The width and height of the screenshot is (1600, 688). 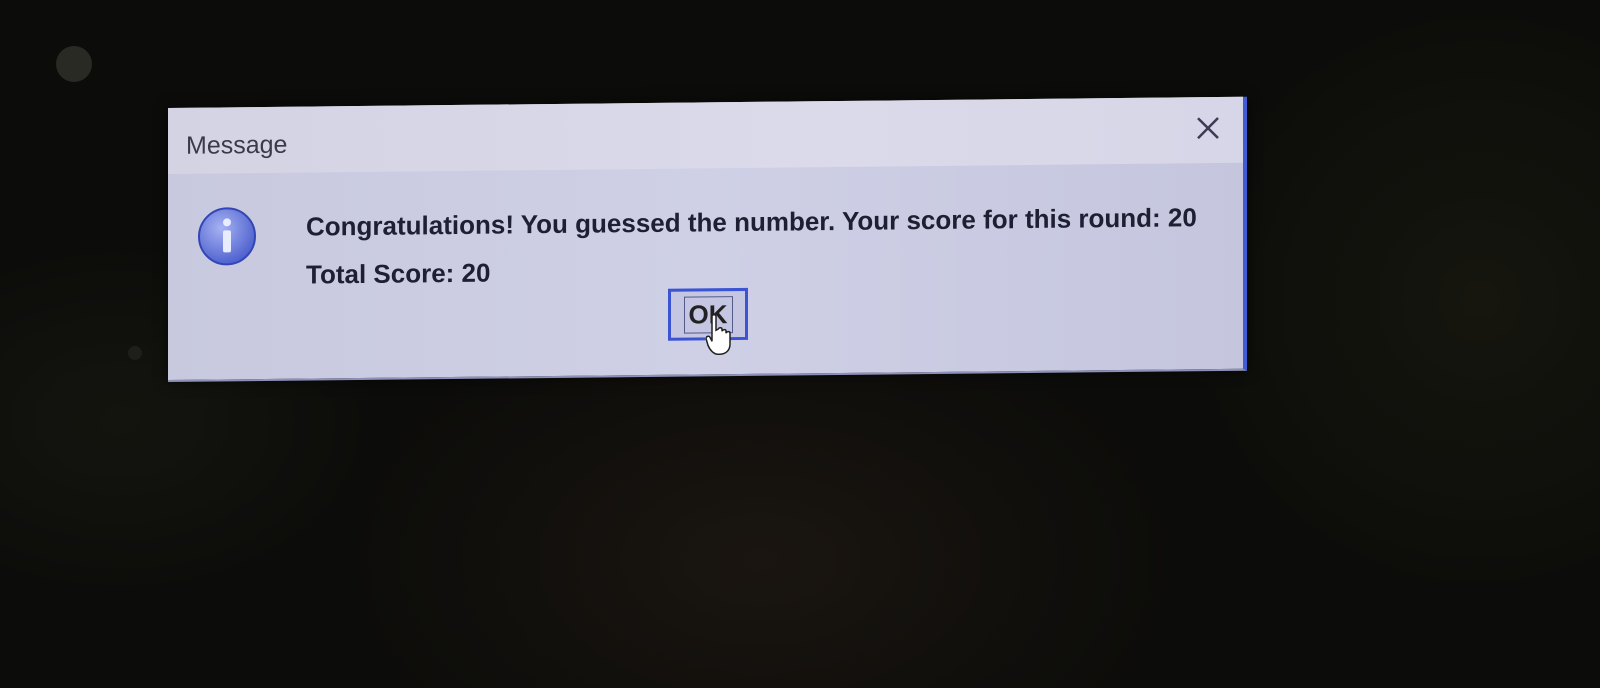 I want to click on dialog-titlebar: Message, so click(x=705, y=135).